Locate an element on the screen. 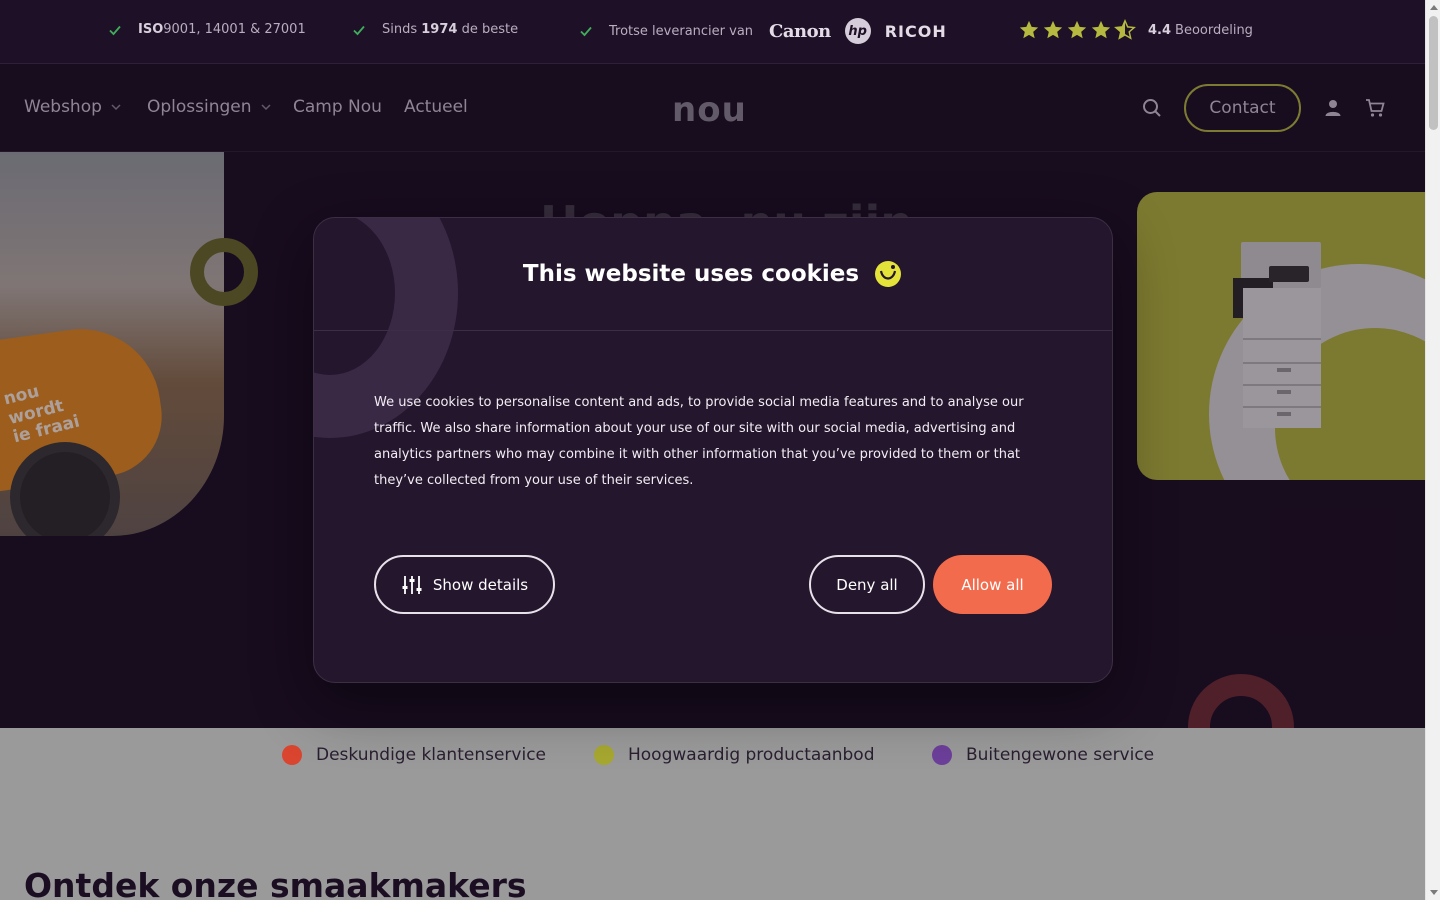 This screenshot has width=1440, height=900. trust-item-iso: ISO 9001, 14001 & 27001 is located at coordinates (207, 29).